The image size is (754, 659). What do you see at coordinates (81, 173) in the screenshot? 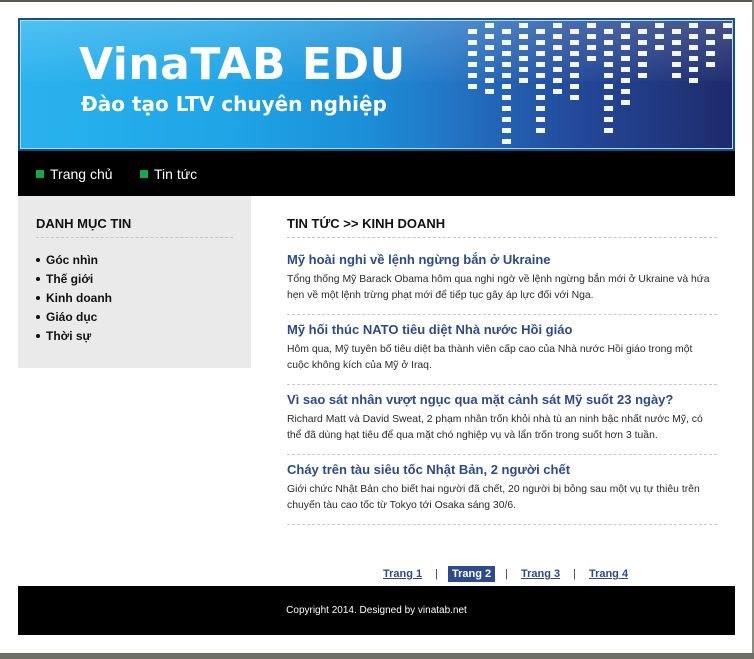
I see `nav-item-label: Trang chủ` at bounding box center [81, 173].